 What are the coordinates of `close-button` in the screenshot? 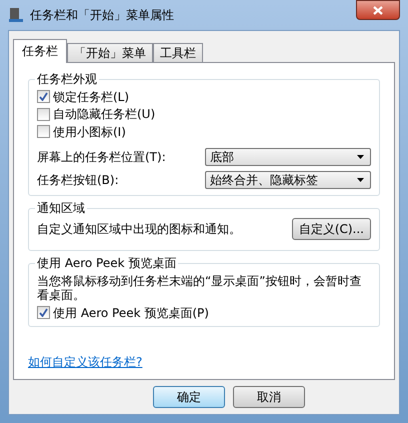 It's located at (378, 10).